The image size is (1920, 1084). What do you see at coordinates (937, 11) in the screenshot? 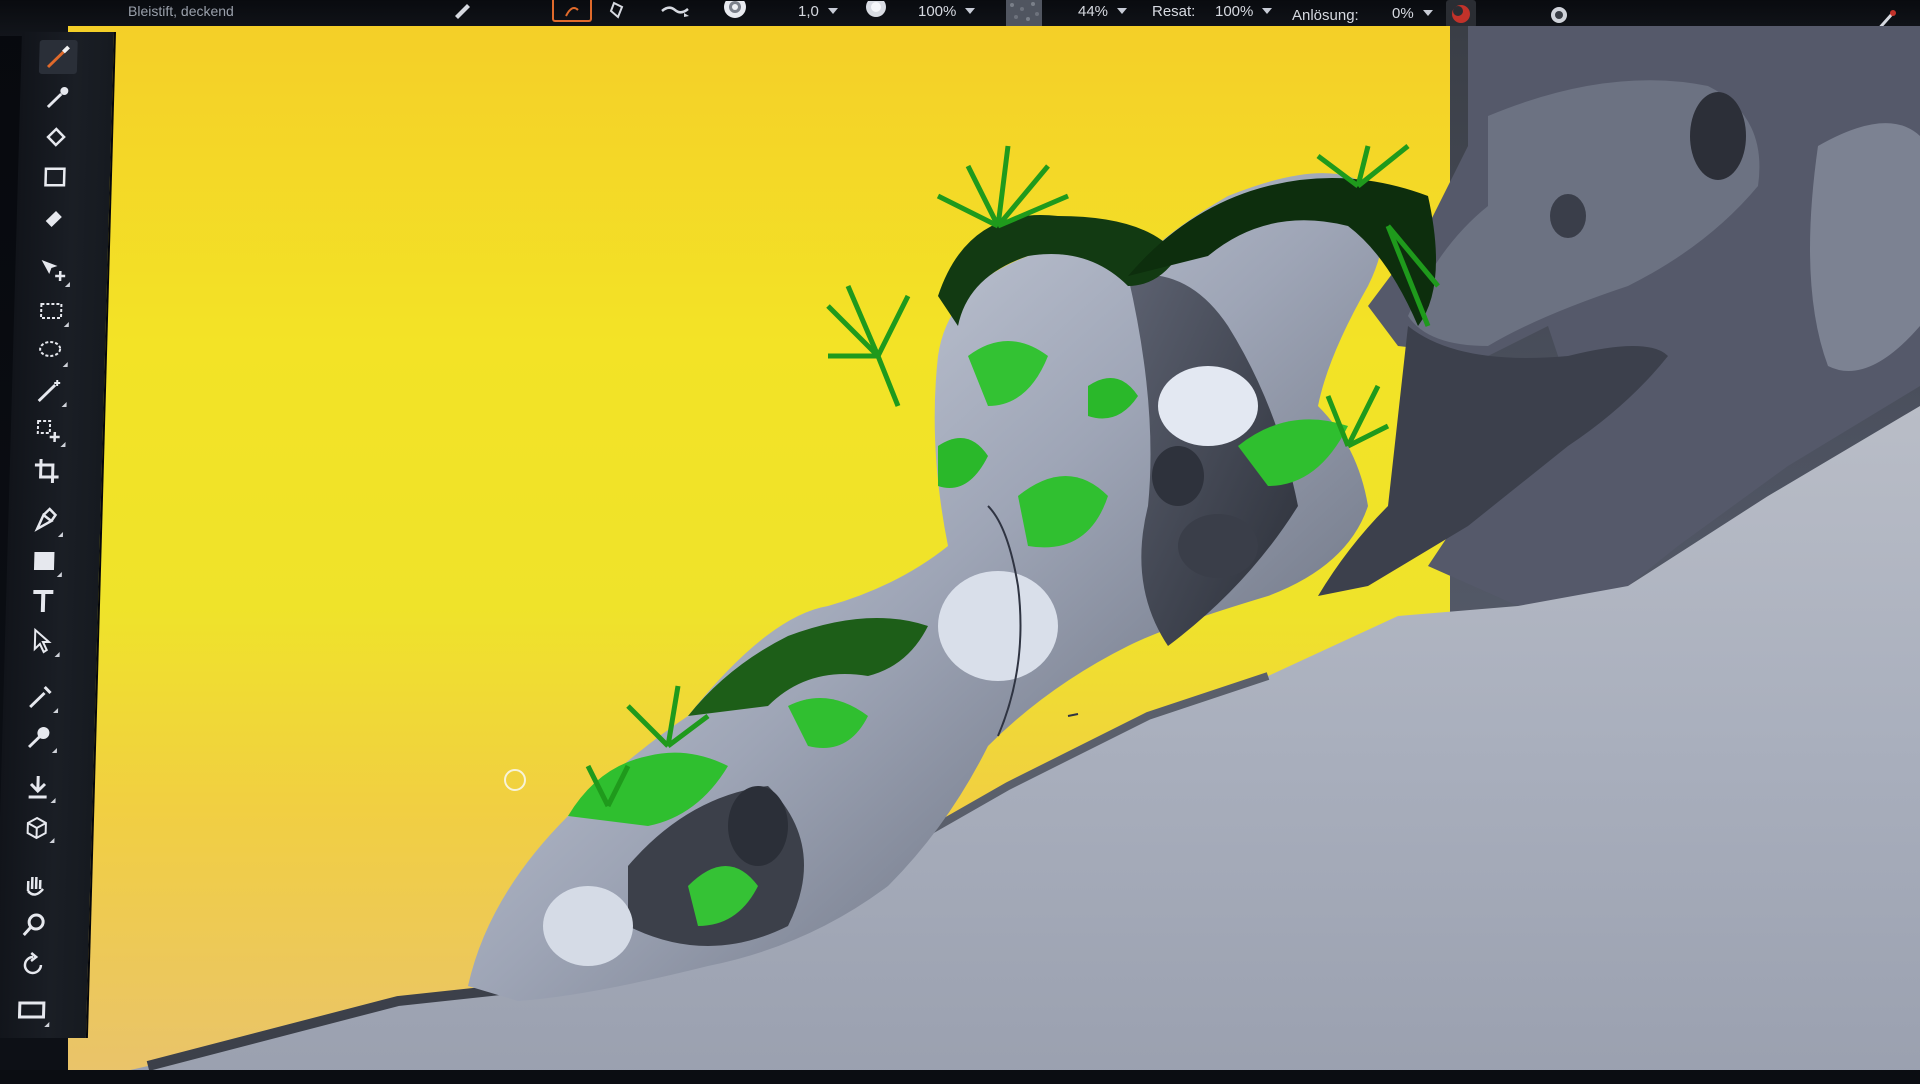
I see `opacity-value: 100%` at bounding box center [937, 11].